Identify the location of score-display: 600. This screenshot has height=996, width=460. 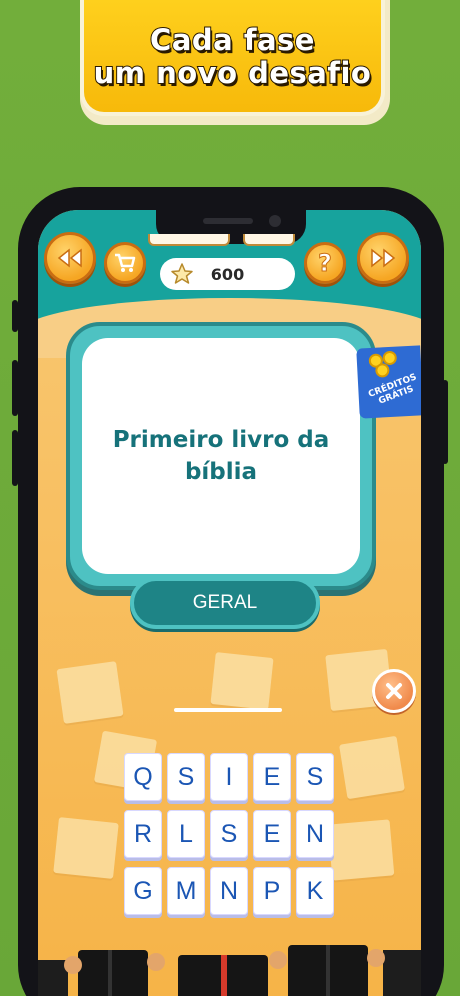
(227, 274).